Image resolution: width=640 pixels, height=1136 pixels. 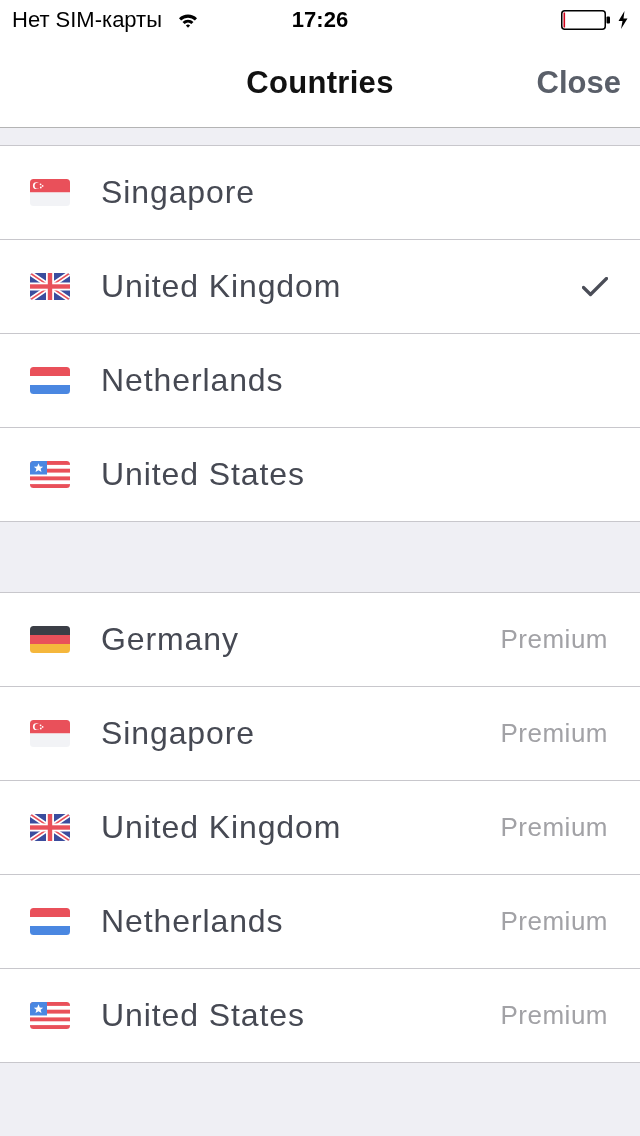 I want to click on country-row: Germany Premium, so click(x=320, y=640).